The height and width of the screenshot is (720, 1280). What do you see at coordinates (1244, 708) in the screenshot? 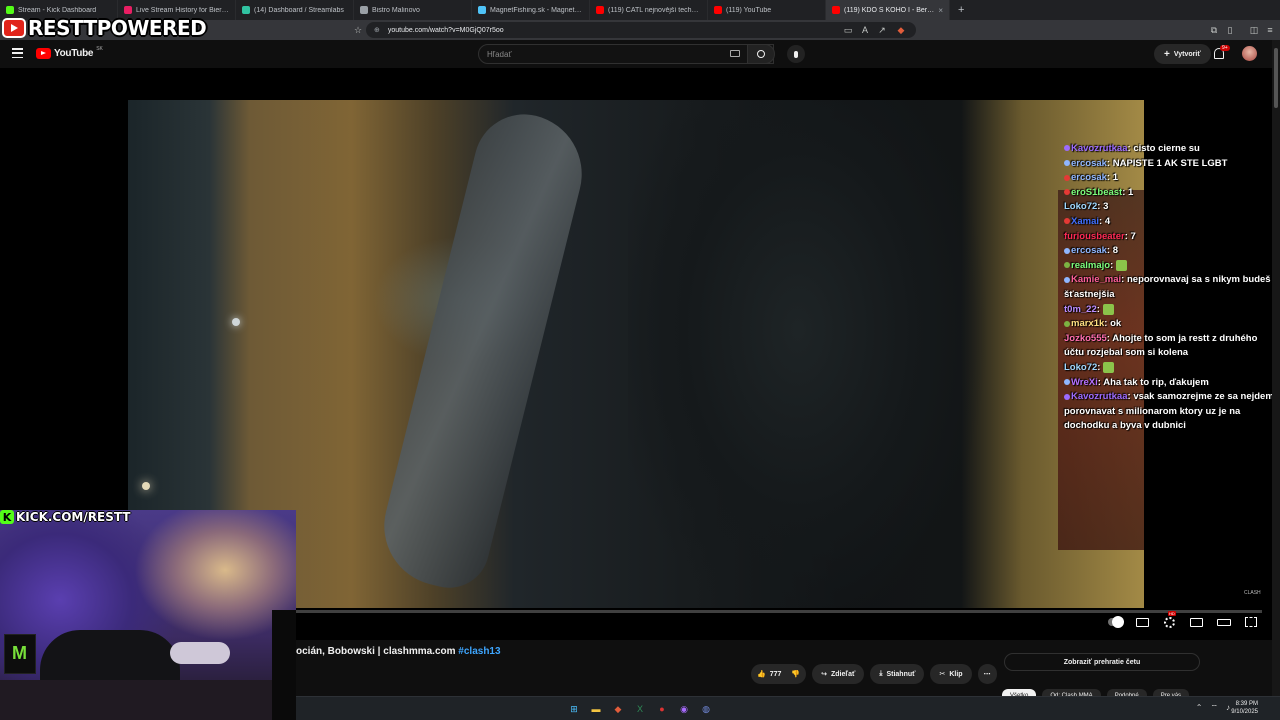
I see `taskbar-clock: 8:39 PM 9/10/2025` at bounding box center [1244, 708].